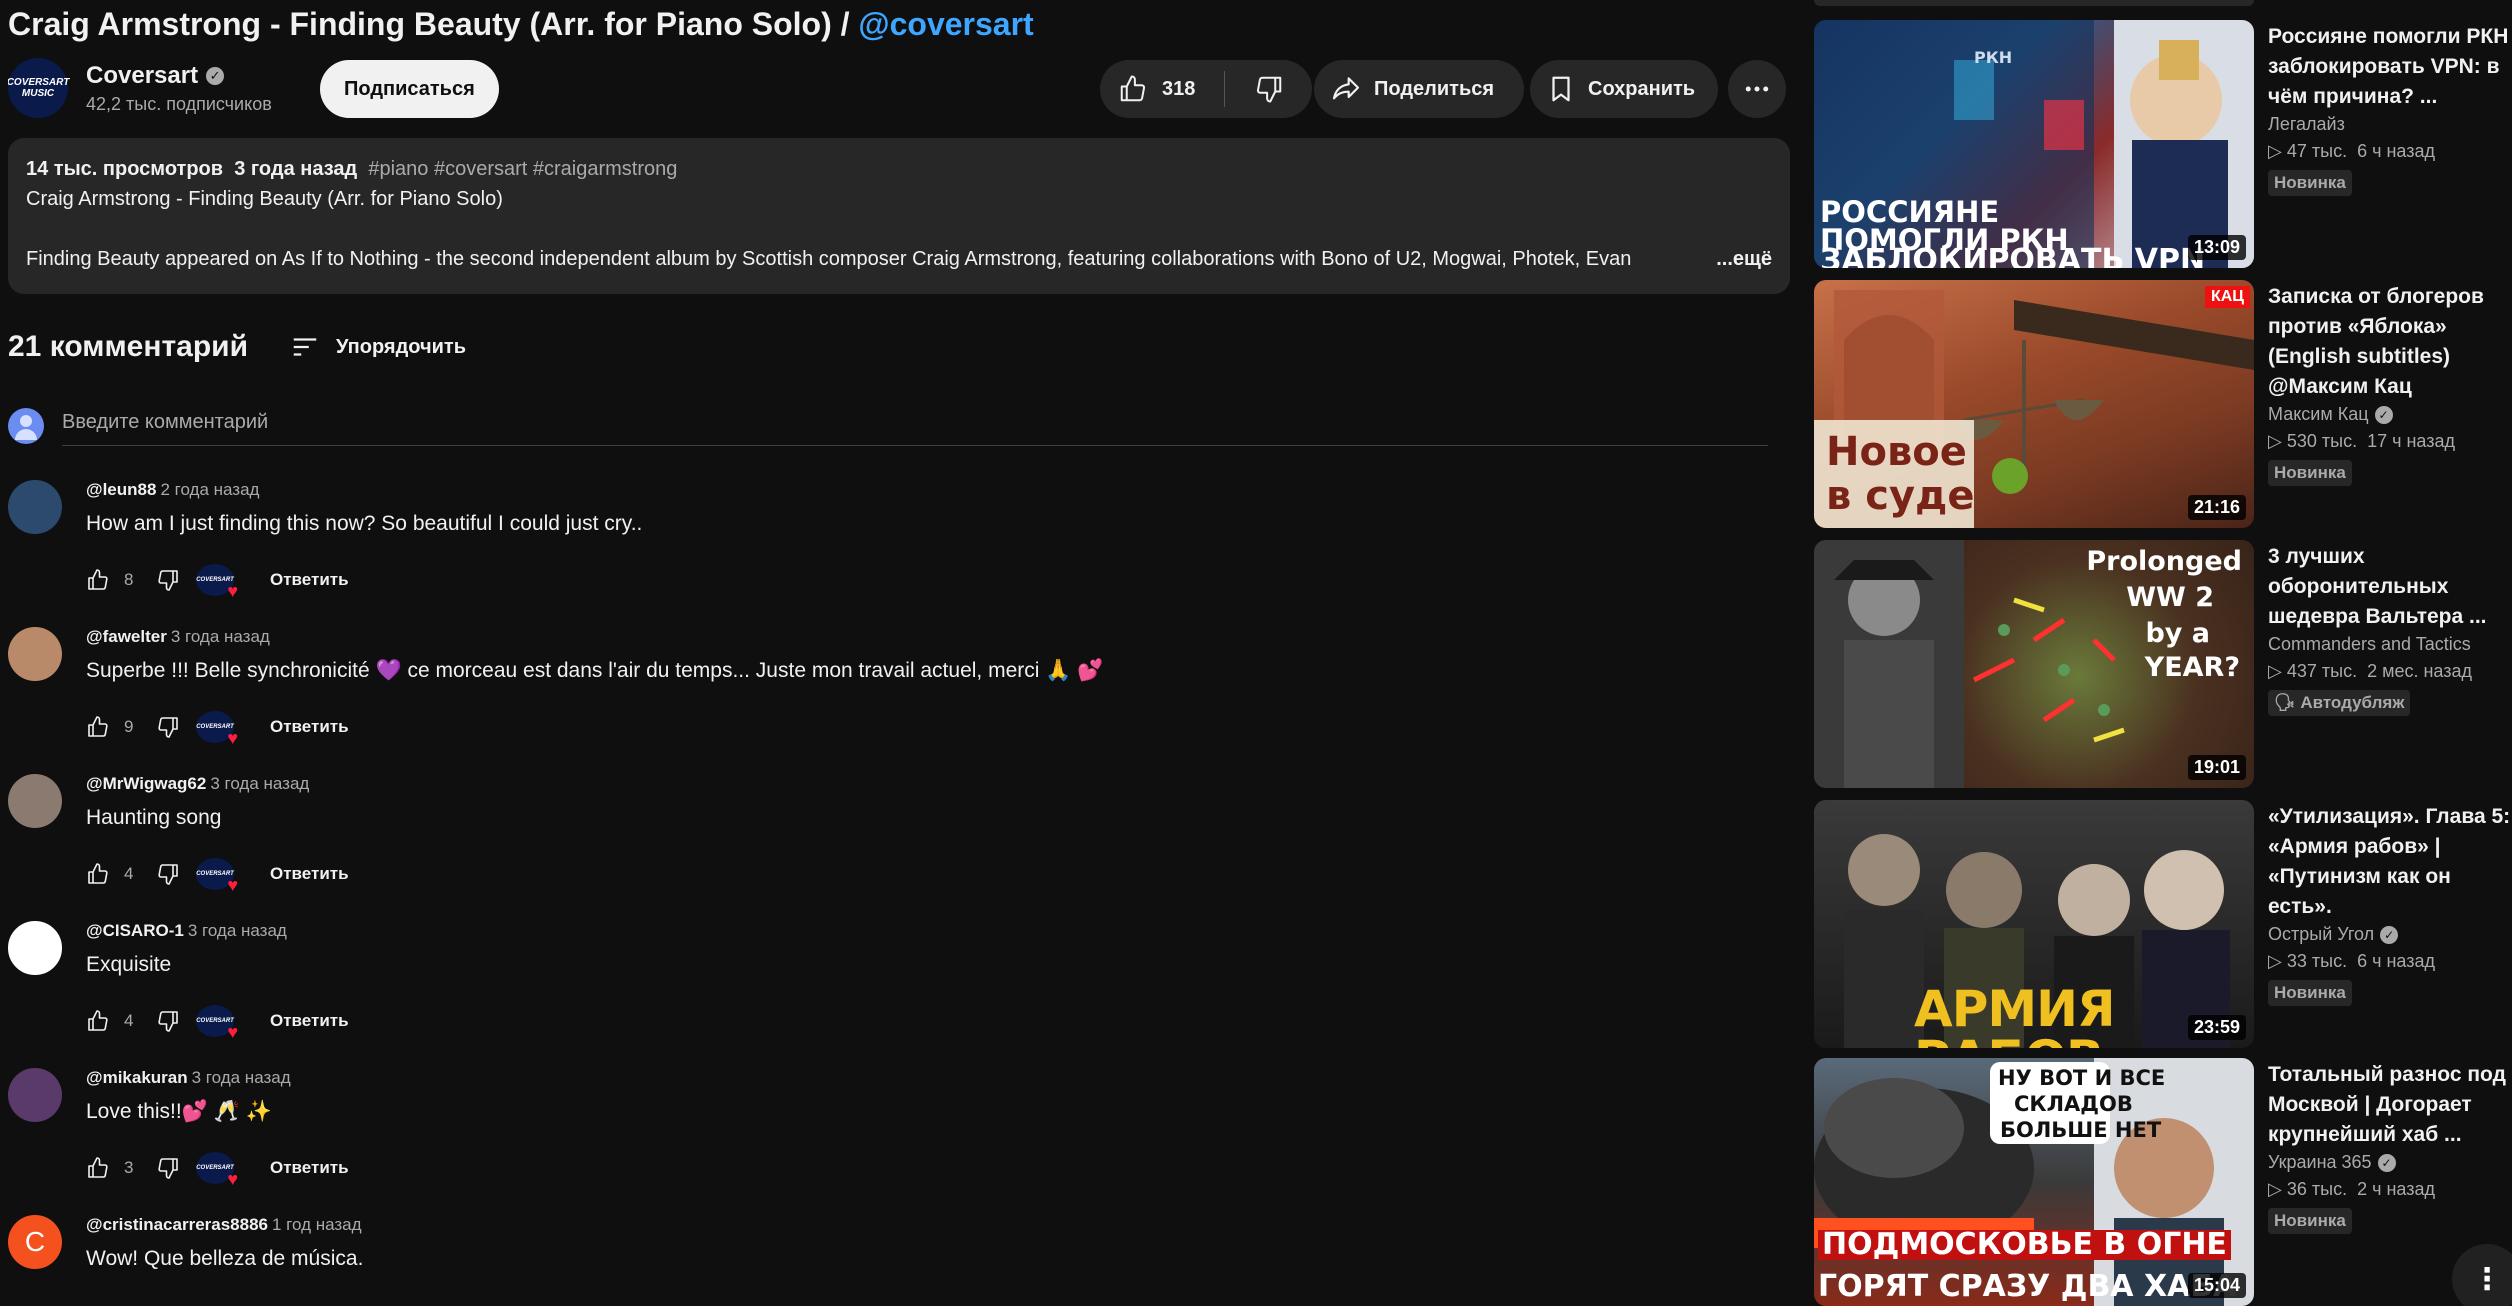 The image size is (2512, 1306). What do you see at coordinates (409, 89) in the screenshot?
I see `subscribe-button: Подписаться` at bounding box center [409, 89].